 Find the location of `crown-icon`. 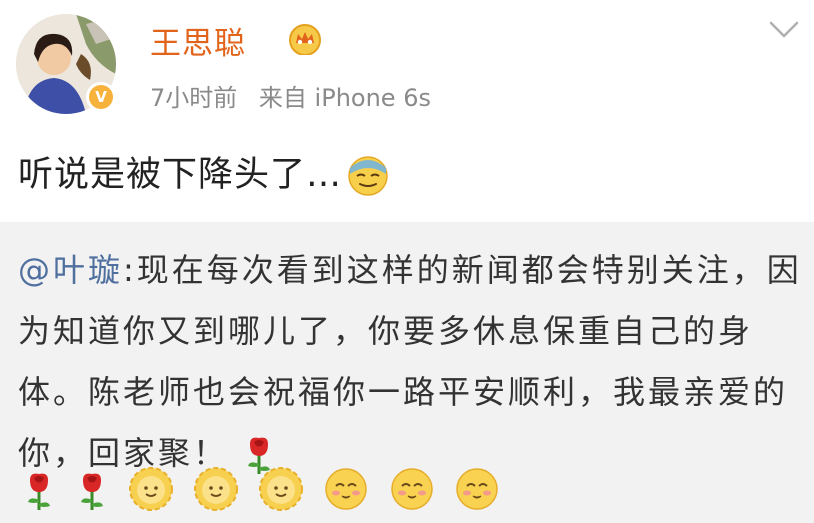

crown-icon is located at coordinates (305, 39).